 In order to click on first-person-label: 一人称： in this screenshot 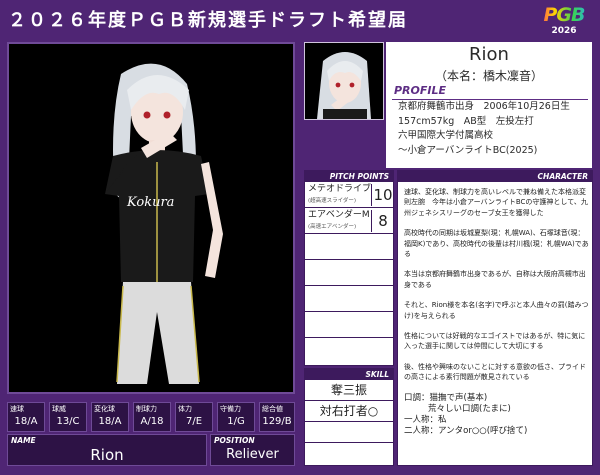, I will do `click(421, 419)`.